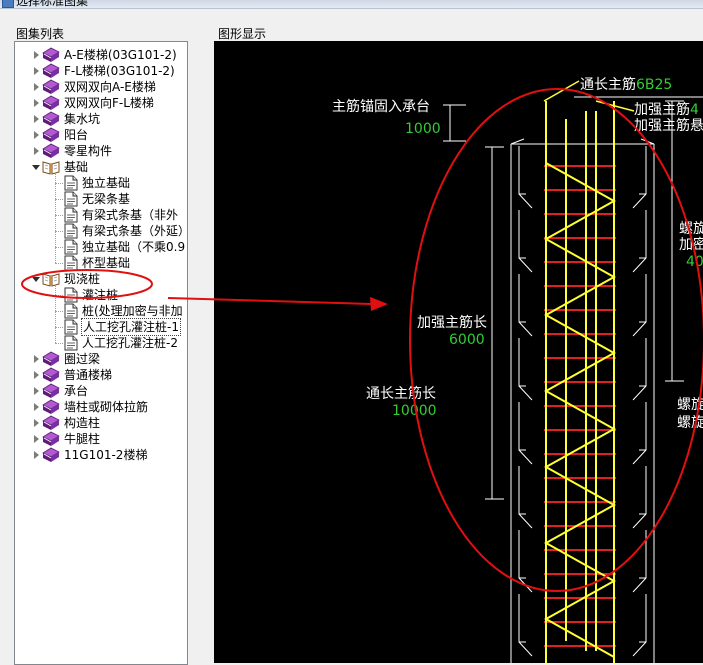 The width and height of the screenshot is (703, 665). What do you see at coordinates (690, 423) in the screenshot?
I see `spiral-label-4: 螺旋` at bounding box center [690, 423].